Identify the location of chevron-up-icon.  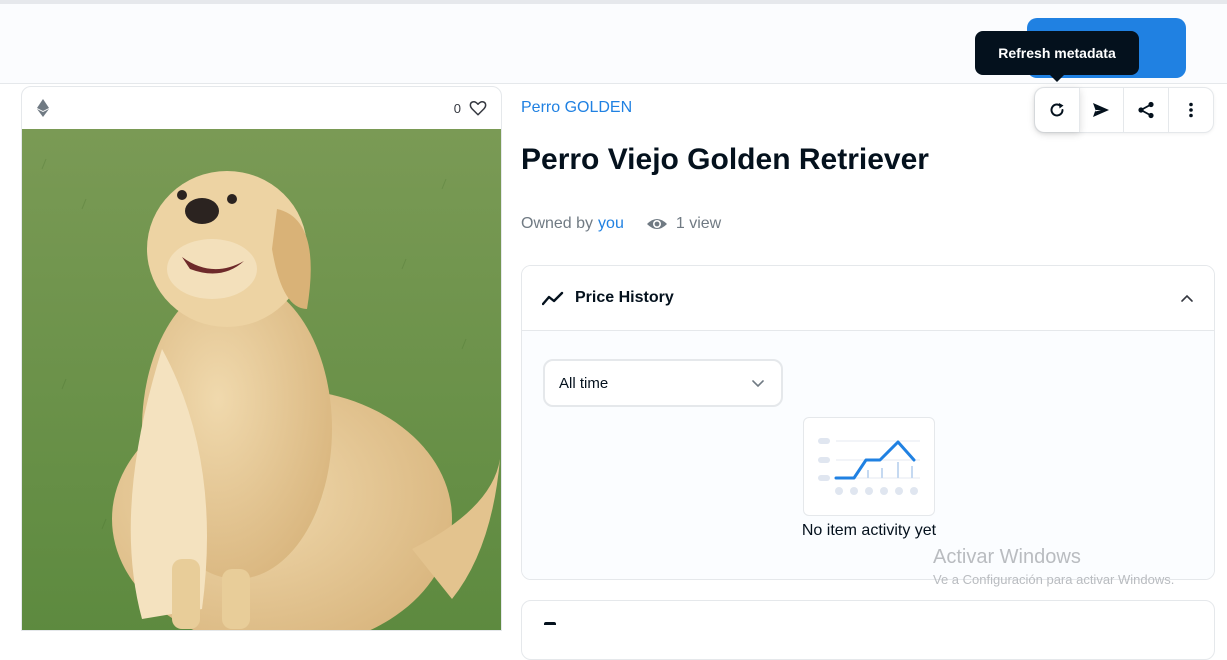
(1187, 298).